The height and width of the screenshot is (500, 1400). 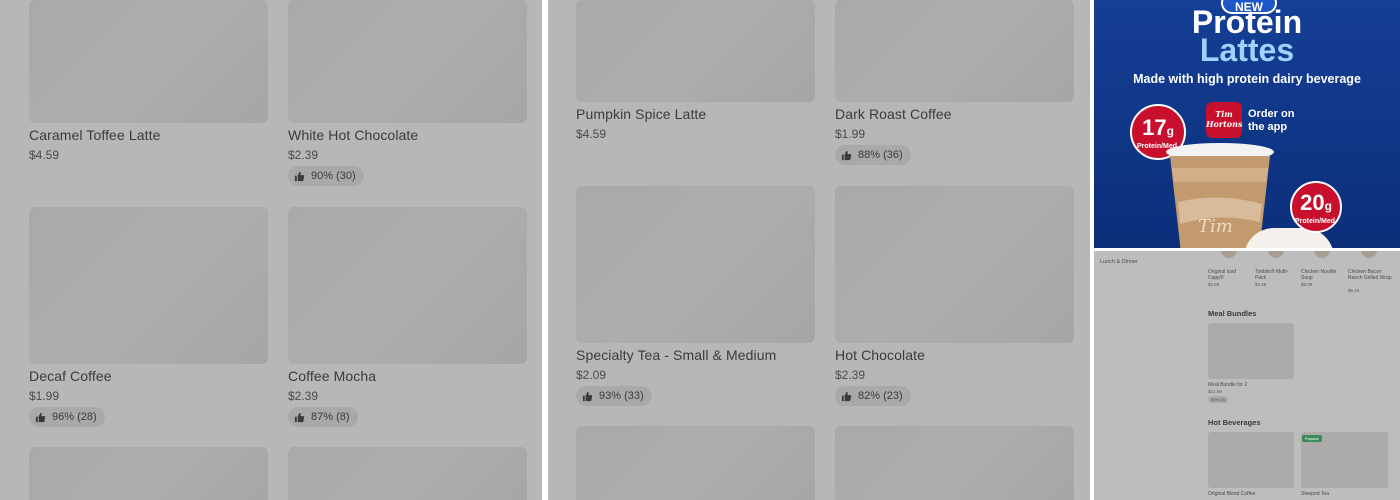 What do you see at coordinates (621, 396) in the screenshot?
I see `rating-text: 93% (33)` at bounding box center [621, 396].